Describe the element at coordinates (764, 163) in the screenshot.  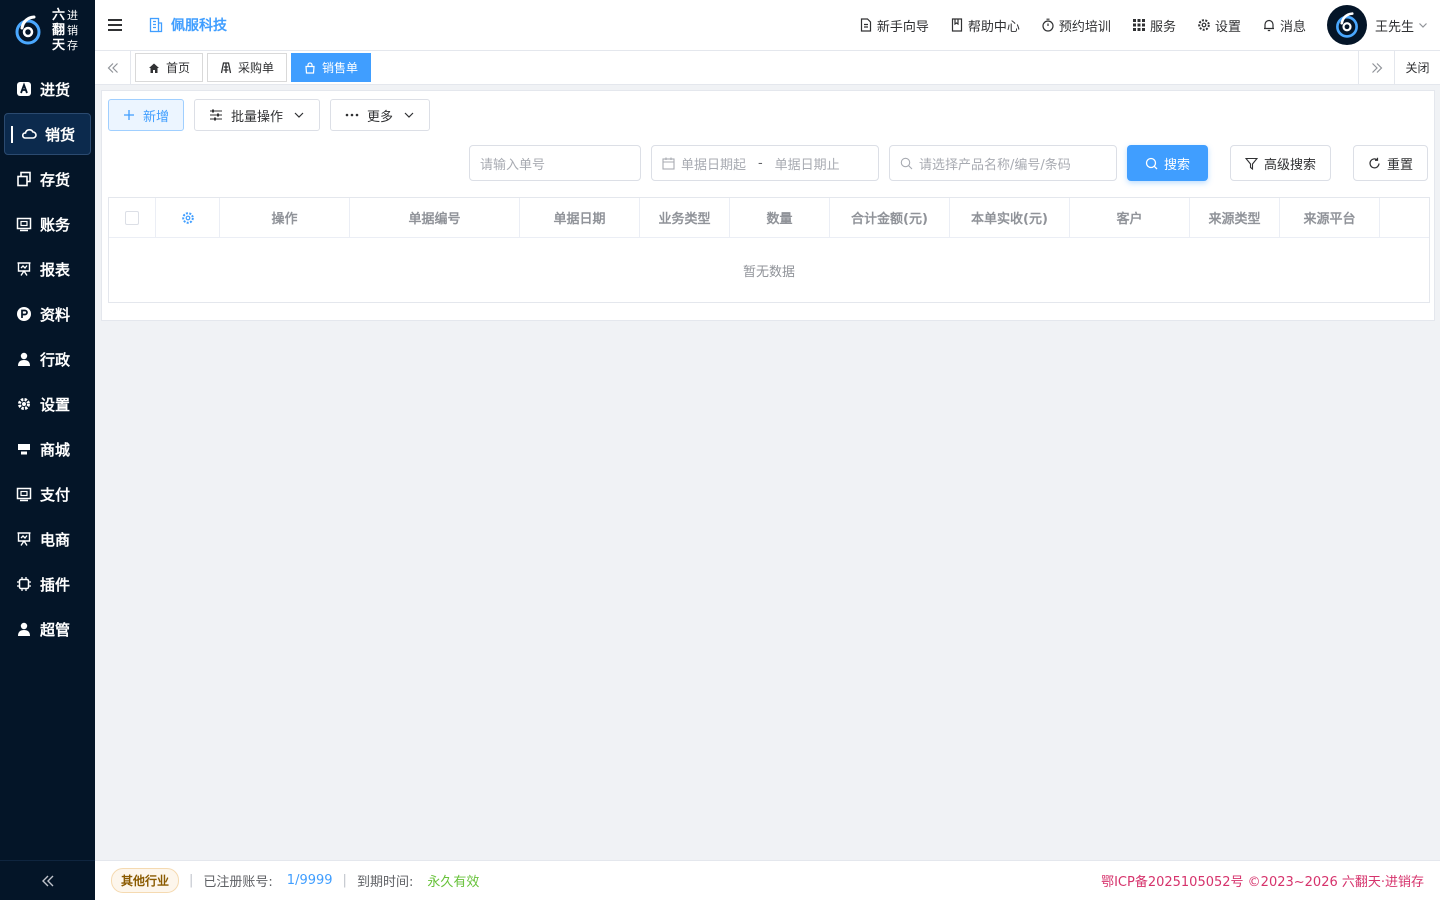
I see `date-range-picker: 单据日期起 - 单据日期止` at that location.